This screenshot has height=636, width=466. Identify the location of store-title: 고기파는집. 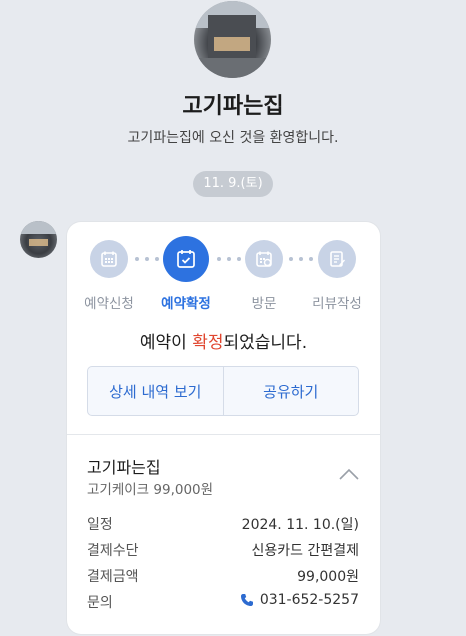
(233, 106).